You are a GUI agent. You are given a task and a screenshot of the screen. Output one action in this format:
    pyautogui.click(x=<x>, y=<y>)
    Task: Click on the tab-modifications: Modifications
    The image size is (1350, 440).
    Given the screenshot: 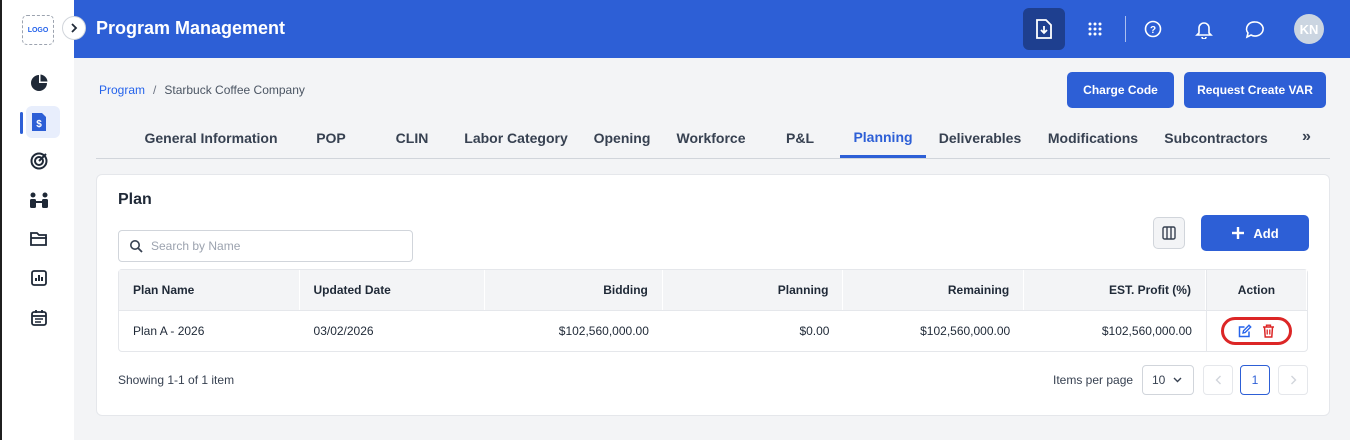 What is the action you would take?
    pyautogui.click(x=1093, y=138)
    